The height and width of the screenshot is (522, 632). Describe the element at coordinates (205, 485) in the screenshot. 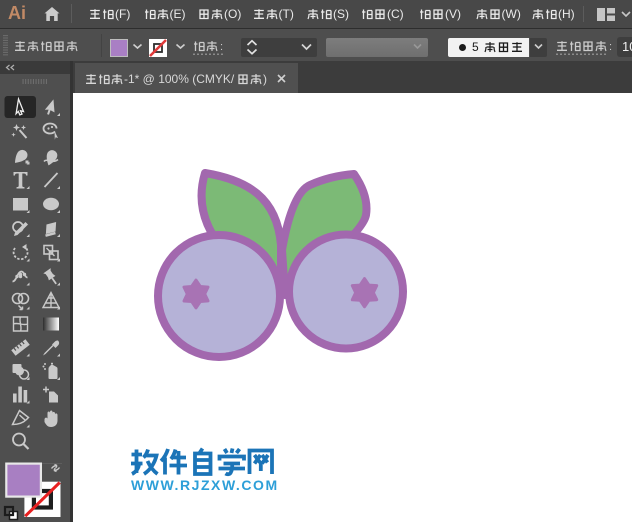

I see `svg-text: WWW.RJZXW.COM` at that location.